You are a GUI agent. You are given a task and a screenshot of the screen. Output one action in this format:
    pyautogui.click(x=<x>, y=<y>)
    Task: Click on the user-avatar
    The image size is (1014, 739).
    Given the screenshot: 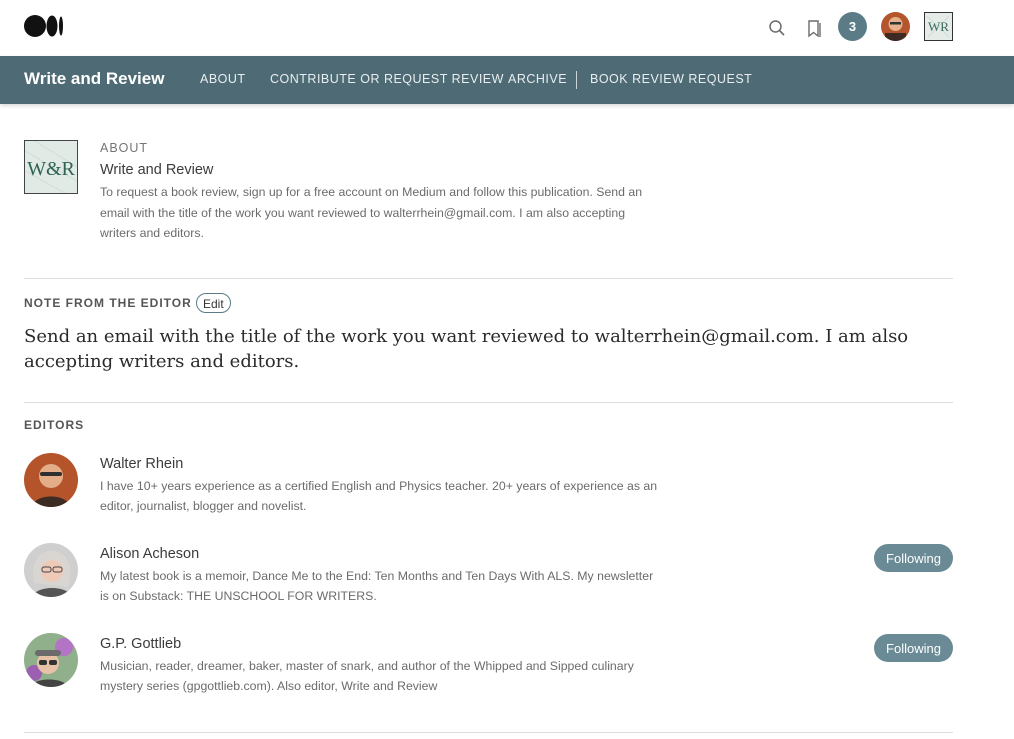 What is the action you would take?
    pyautogui.click(x=895, y=26)
    